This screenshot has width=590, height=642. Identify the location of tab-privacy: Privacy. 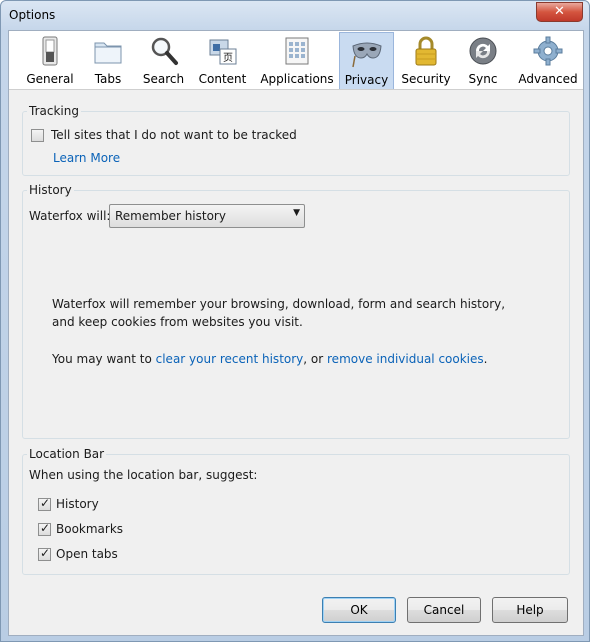
(366, 60).